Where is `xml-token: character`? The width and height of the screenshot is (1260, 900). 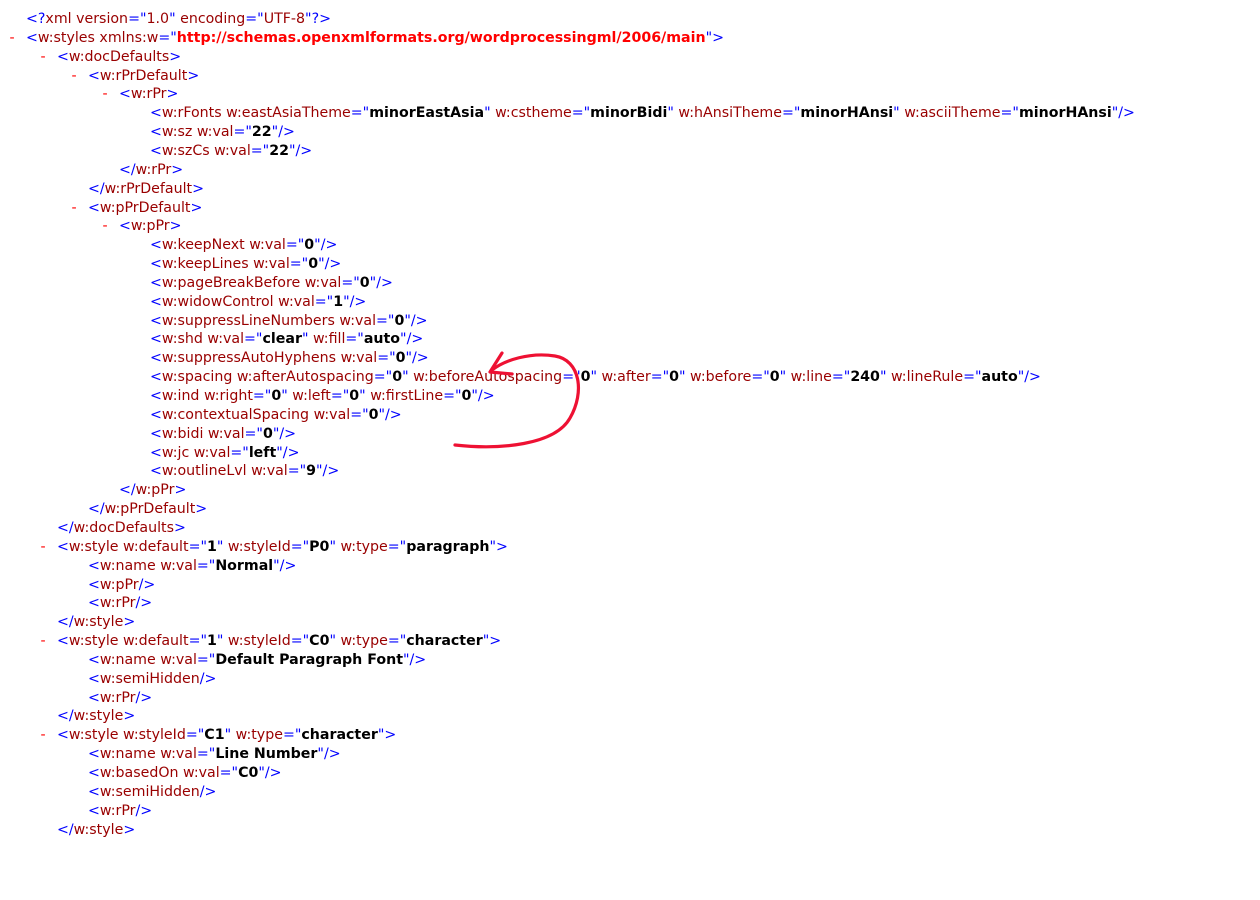
xml-token: character is located at coordinates (339, 735).